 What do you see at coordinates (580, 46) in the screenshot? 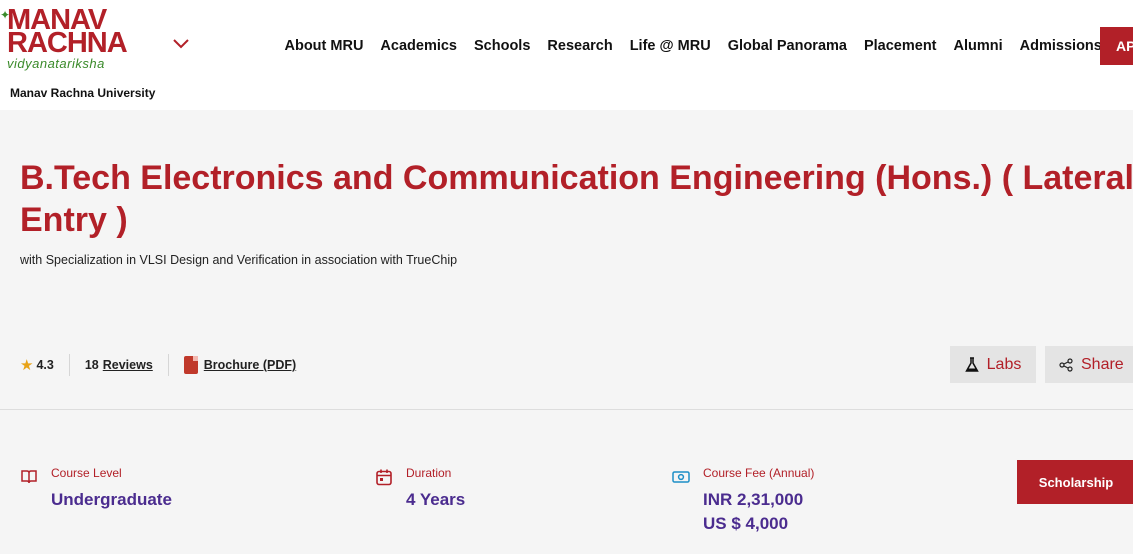
I see `nav-research: Research` at bounding box center [580, 46].